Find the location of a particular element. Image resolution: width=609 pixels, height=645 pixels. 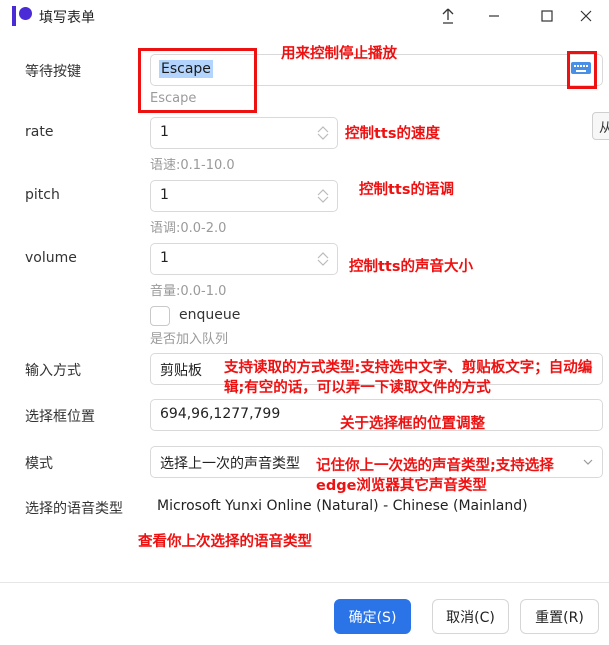

pitch-value: 1 is located at coordinates (164, 195).